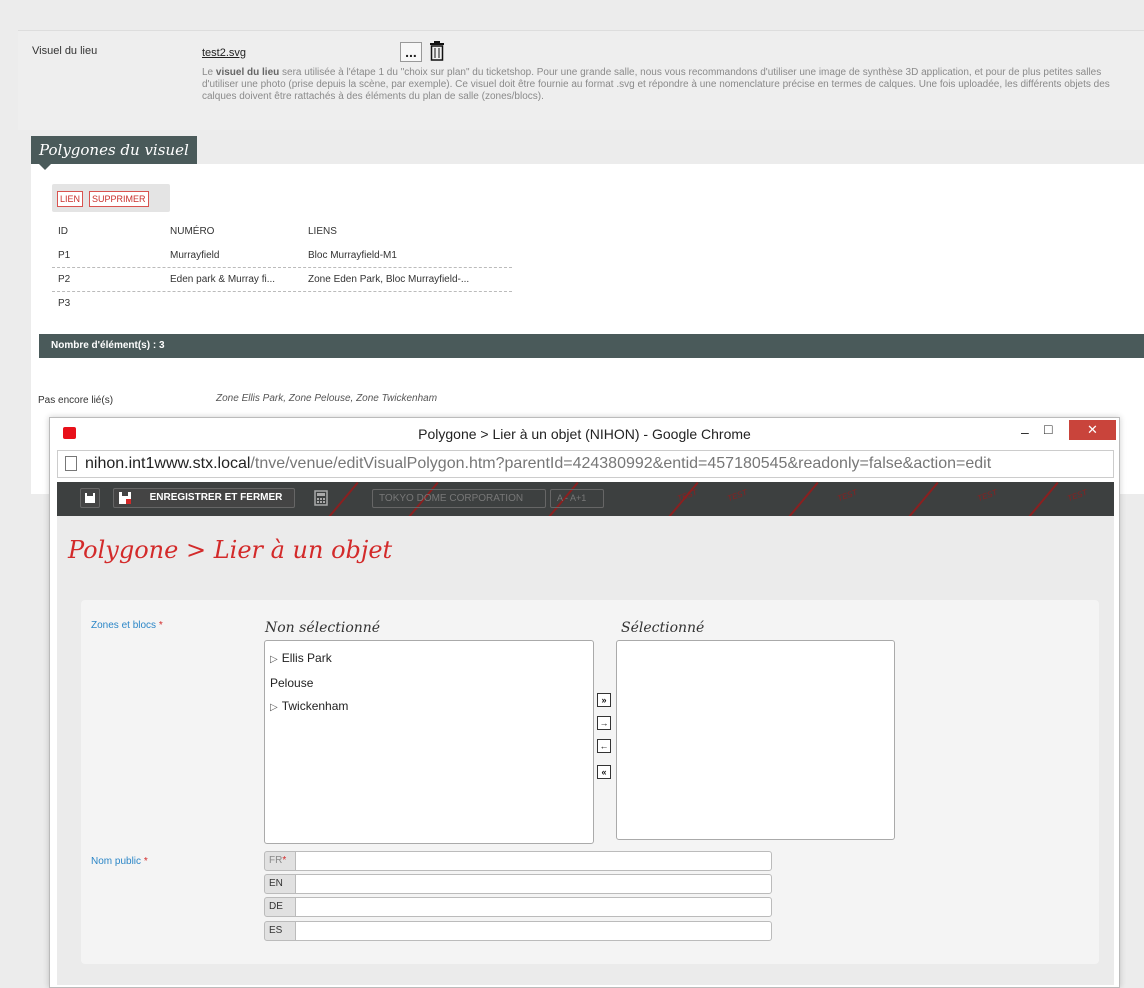  What do you see at coordinates (224, 53) in the screenshot?
I see `file-link: test2.svg` at bounding box center [224, 53].